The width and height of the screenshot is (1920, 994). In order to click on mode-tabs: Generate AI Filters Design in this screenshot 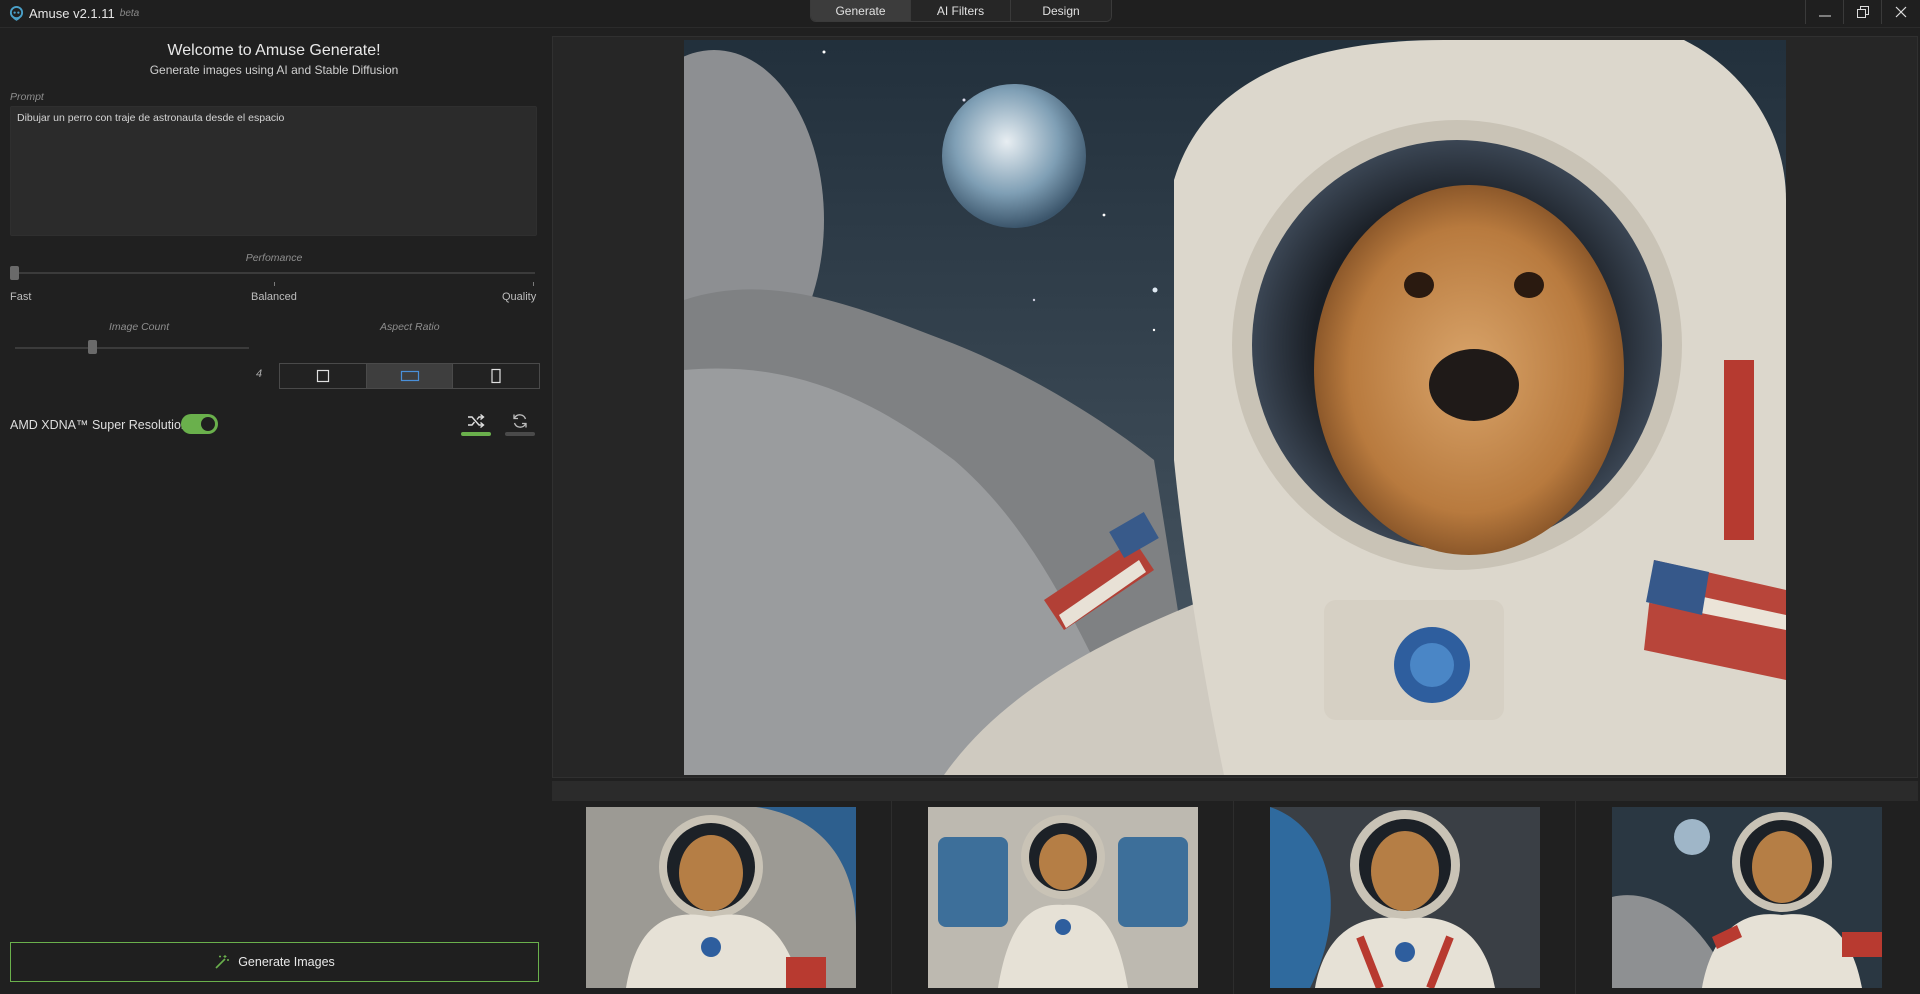, I will do `click(961, 11)`.